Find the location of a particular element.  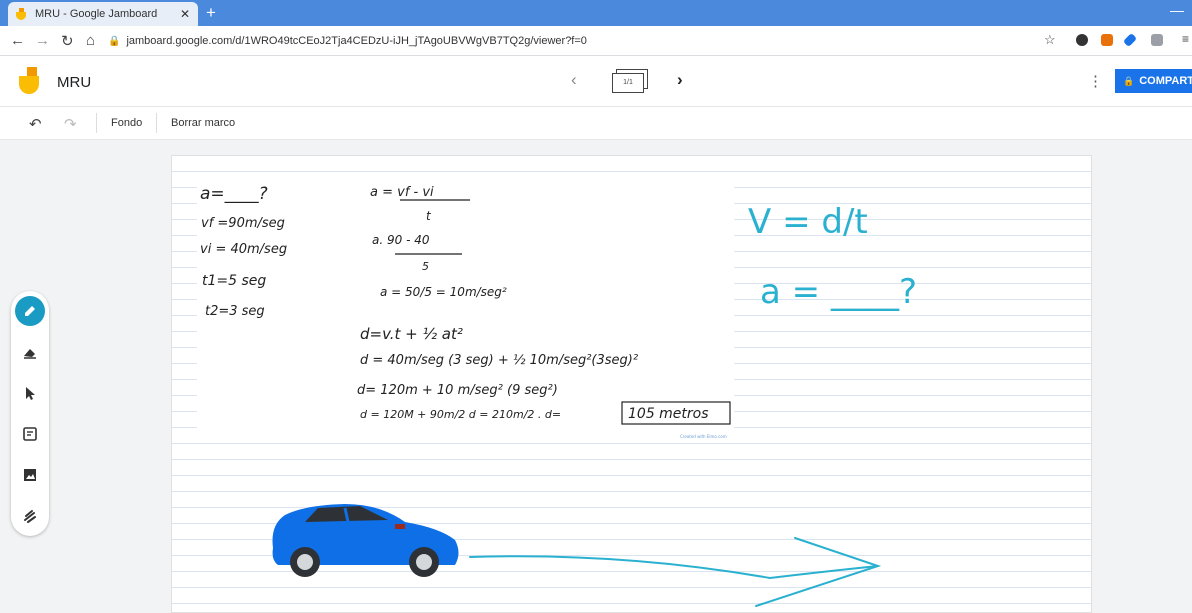

mid-formula-denominator: t is located at coordinates (429, 216).